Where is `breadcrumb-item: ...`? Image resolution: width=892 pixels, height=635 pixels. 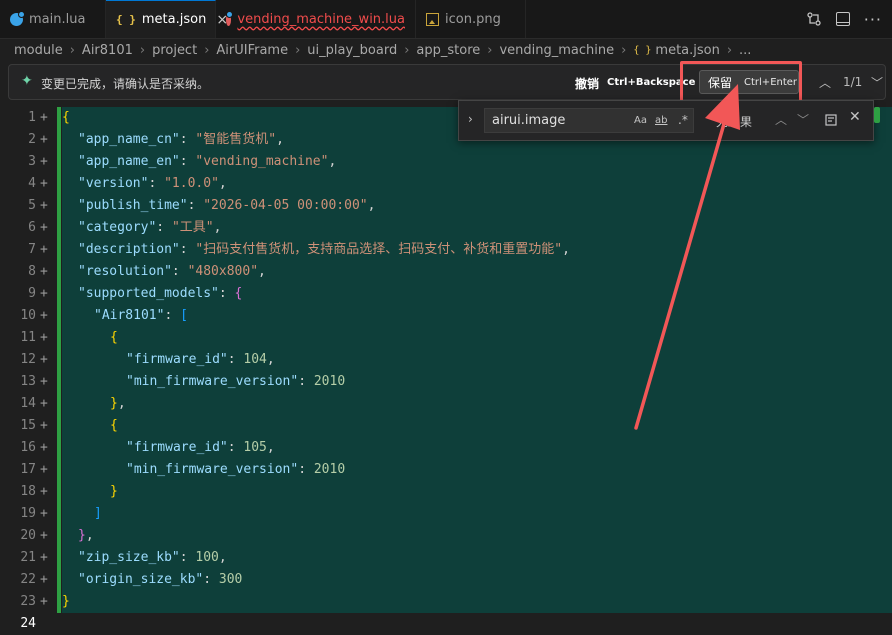
breadcrumb-item: ... is located at coordinates (745, 50).